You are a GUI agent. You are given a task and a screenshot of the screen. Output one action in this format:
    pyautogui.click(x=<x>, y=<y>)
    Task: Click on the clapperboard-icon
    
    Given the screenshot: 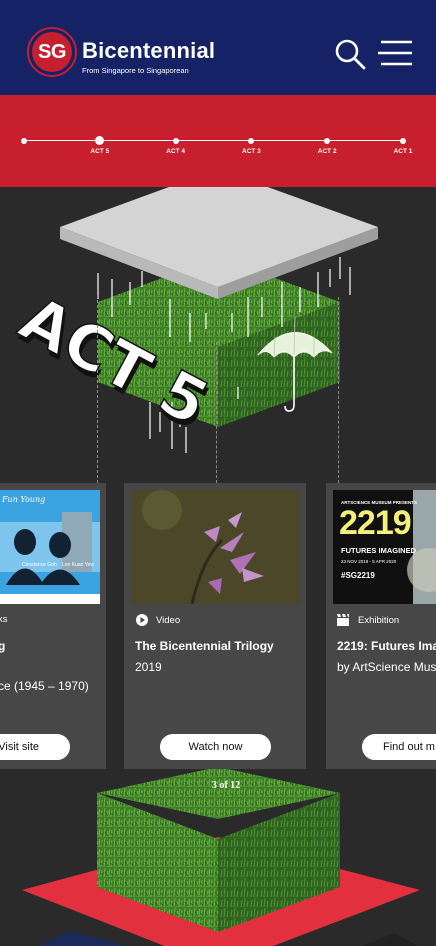 What is the action you would take?
    pyautogui.click(x=343, y=620)
    